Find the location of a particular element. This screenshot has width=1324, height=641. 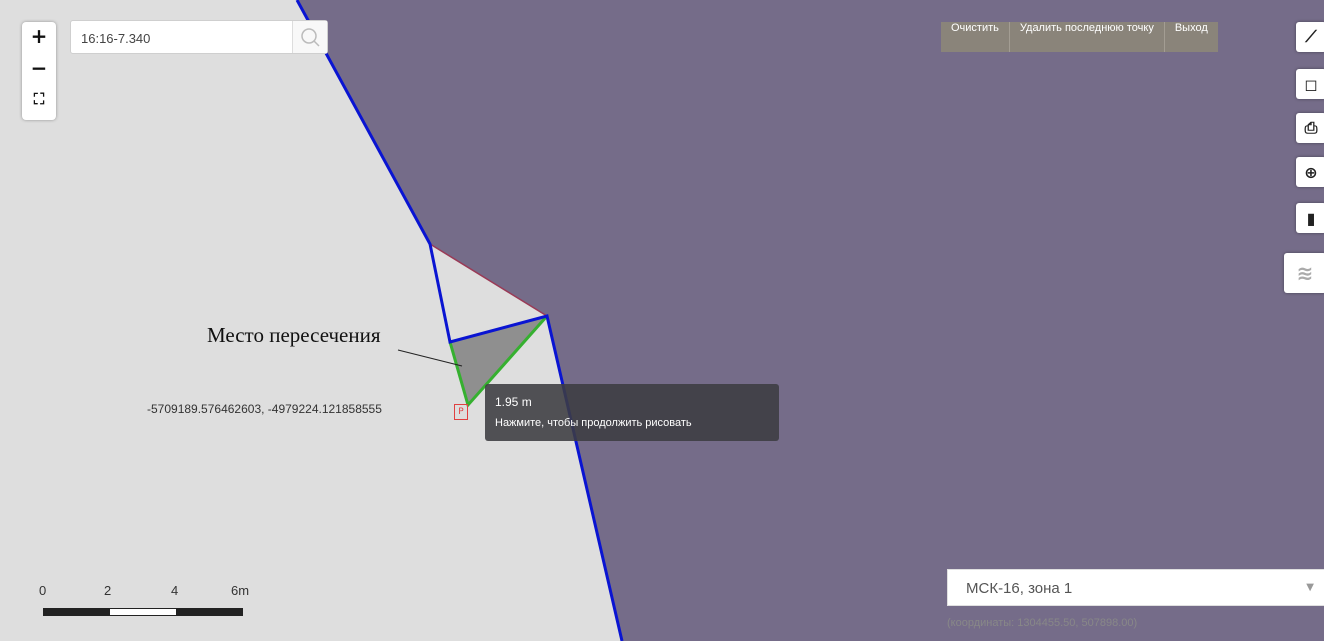

coordinates-readout: (координаты: 1304455.50, 507898.00) is located at coordinates (1042, 623).